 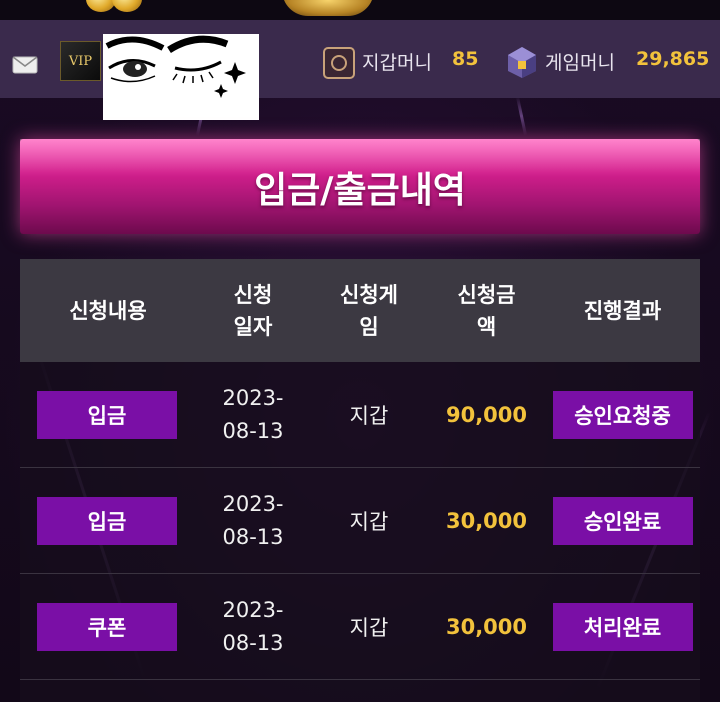 I want to click on wallet-money-label: 지갑머니, so click(x=397, y=63).